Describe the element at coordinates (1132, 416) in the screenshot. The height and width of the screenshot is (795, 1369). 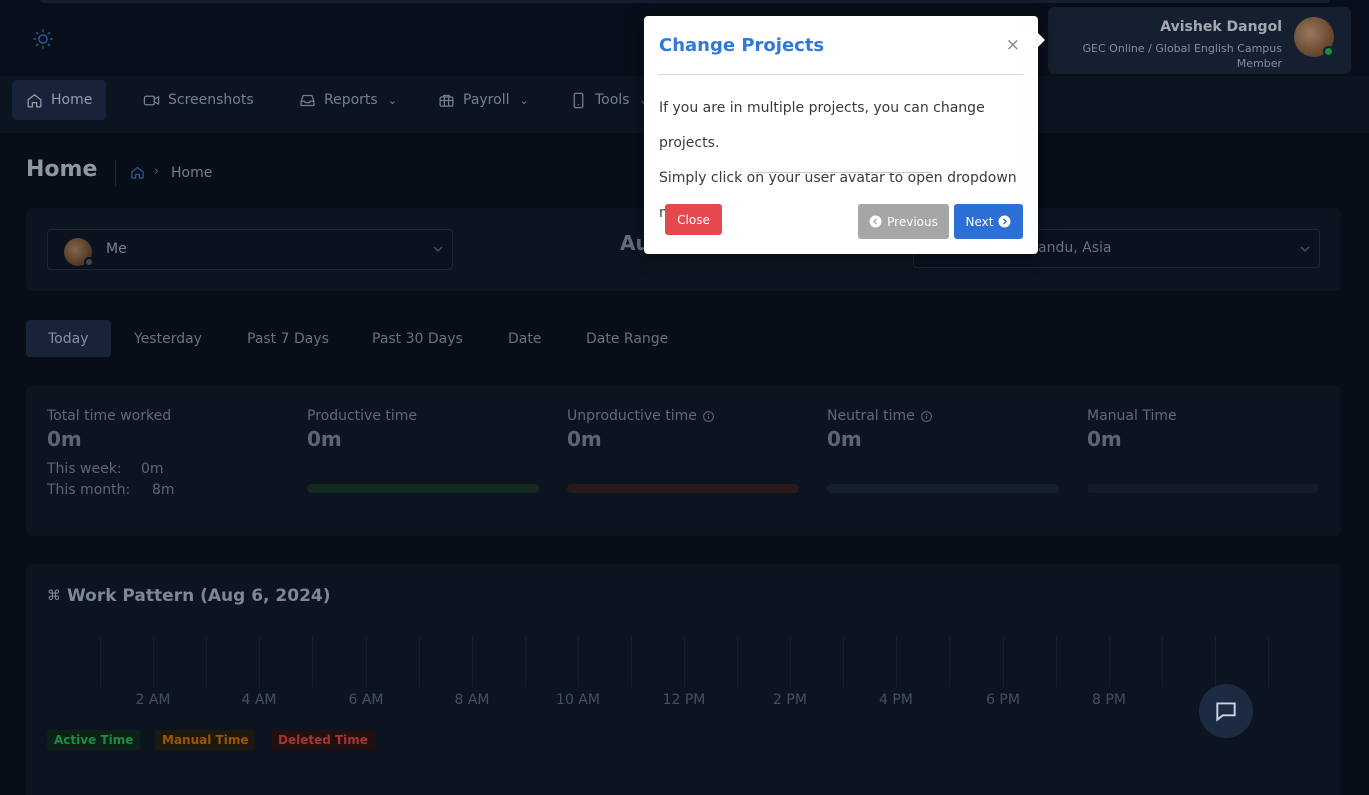
I see `stat-label: Manual Time` at that location.